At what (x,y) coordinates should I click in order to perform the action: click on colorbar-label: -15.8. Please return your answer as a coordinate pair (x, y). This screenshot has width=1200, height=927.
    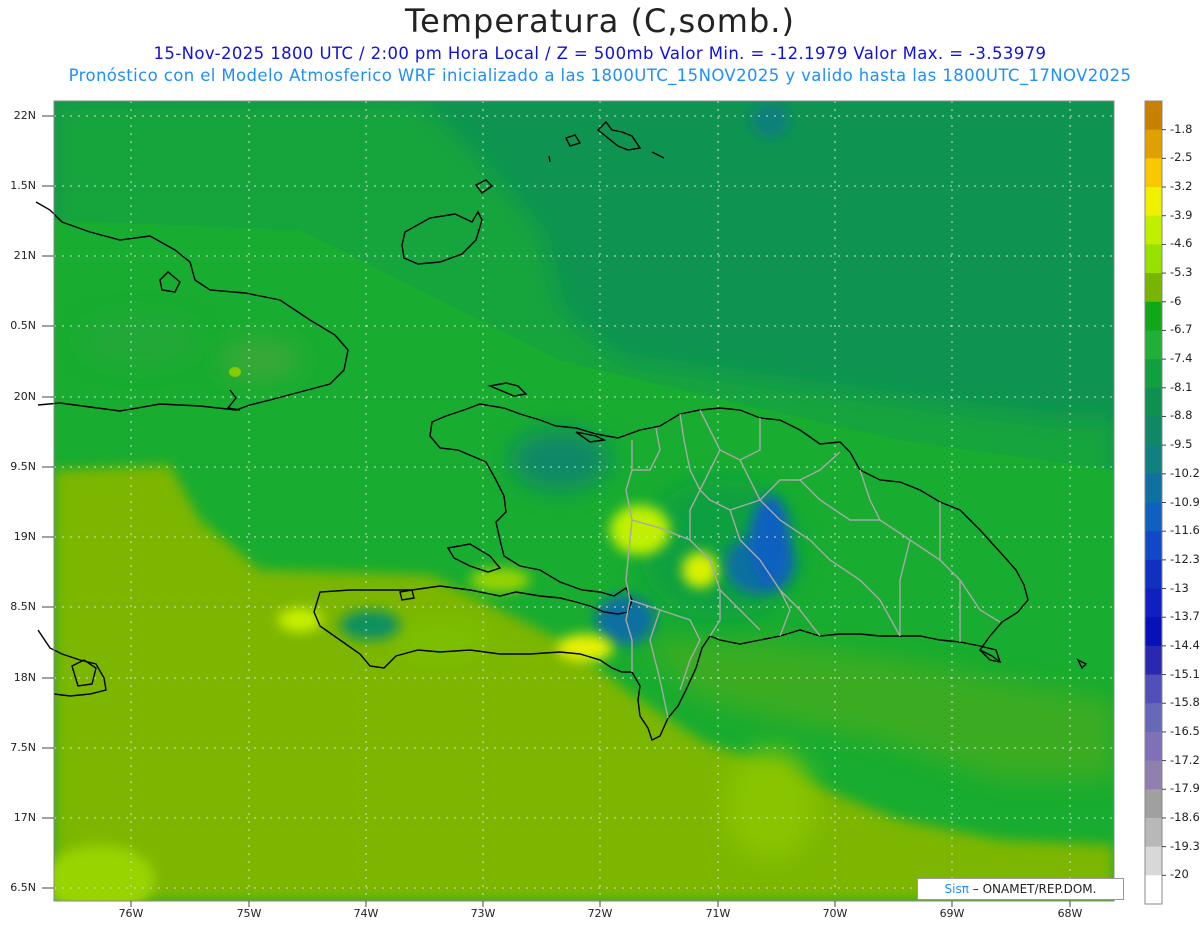
    Looking at the image, I should click on (1185, 702).